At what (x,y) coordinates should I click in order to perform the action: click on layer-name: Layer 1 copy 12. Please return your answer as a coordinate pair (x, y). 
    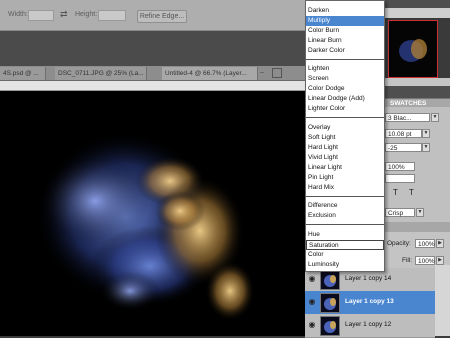
    Looking at the image, I should click on (368, 324).